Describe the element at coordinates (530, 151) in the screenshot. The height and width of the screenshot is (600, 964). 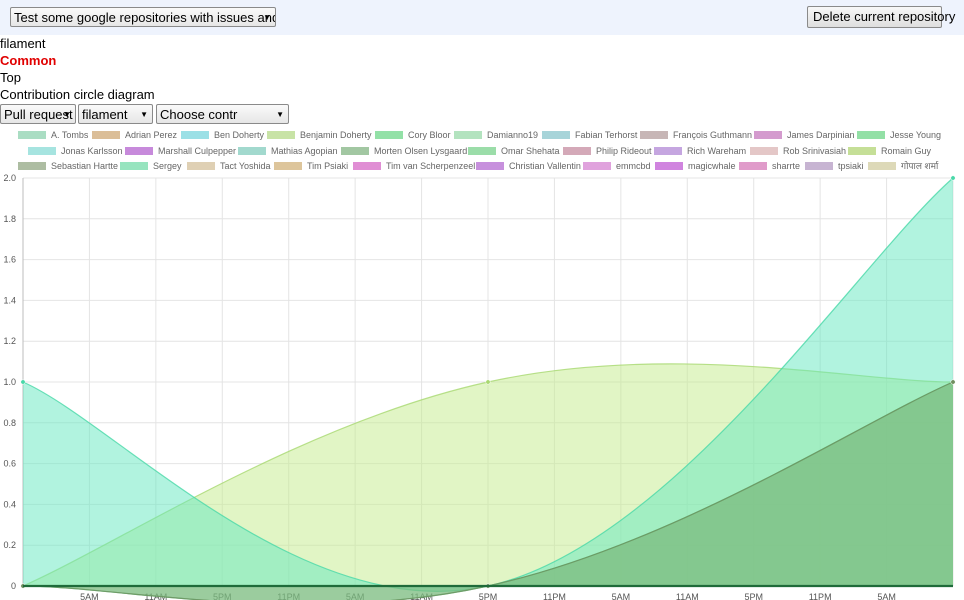
I see `legend-label: Omar Shehata` at that location.